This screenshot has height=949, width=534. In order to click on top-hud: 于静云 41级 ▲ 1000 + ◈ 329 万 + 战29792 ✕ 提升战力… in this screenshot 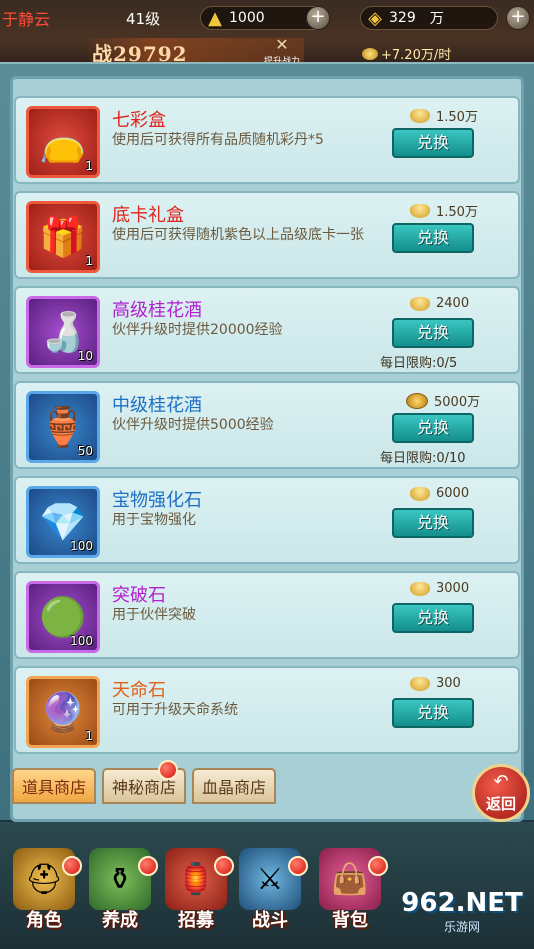, I will do `click(267, 34)`.